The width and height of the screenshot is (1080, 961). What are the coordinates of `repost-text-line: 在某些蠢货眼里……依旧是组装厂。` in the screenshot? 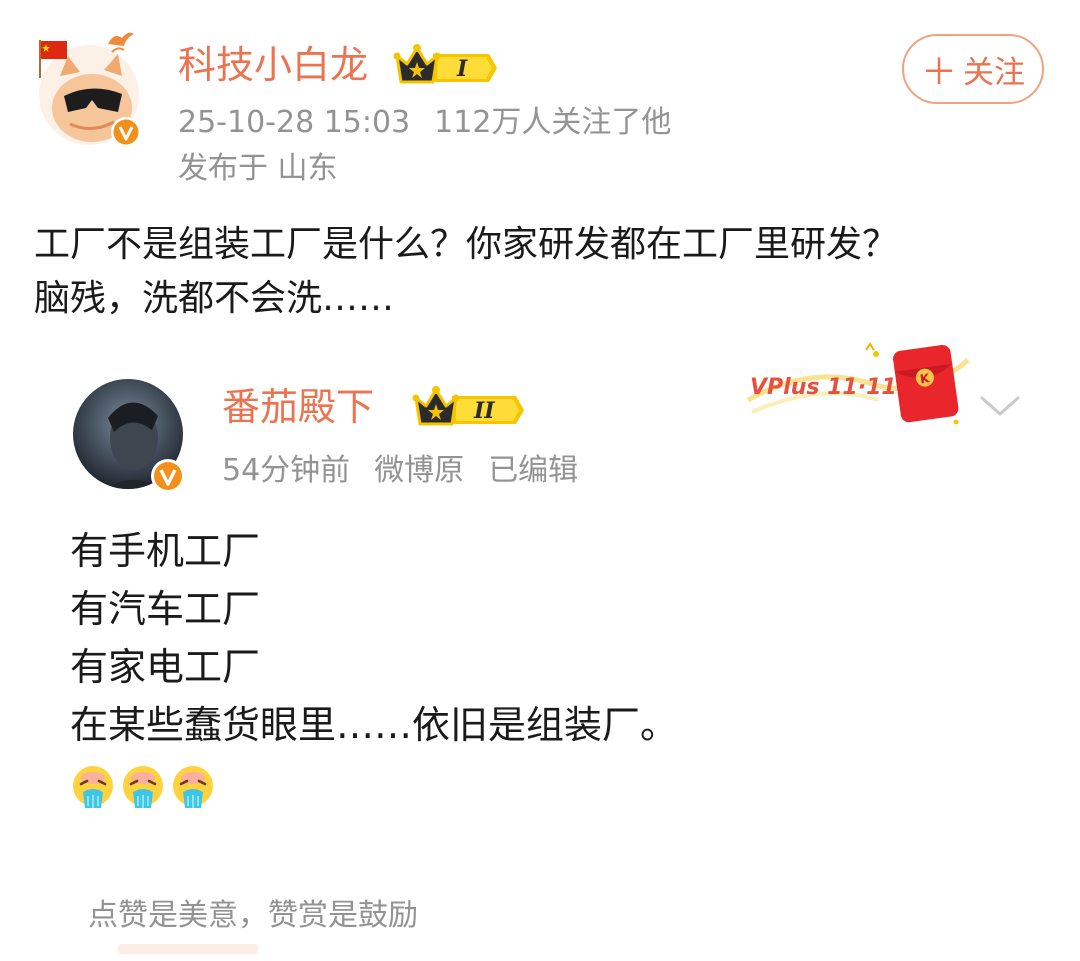 It's located at (374, 725).